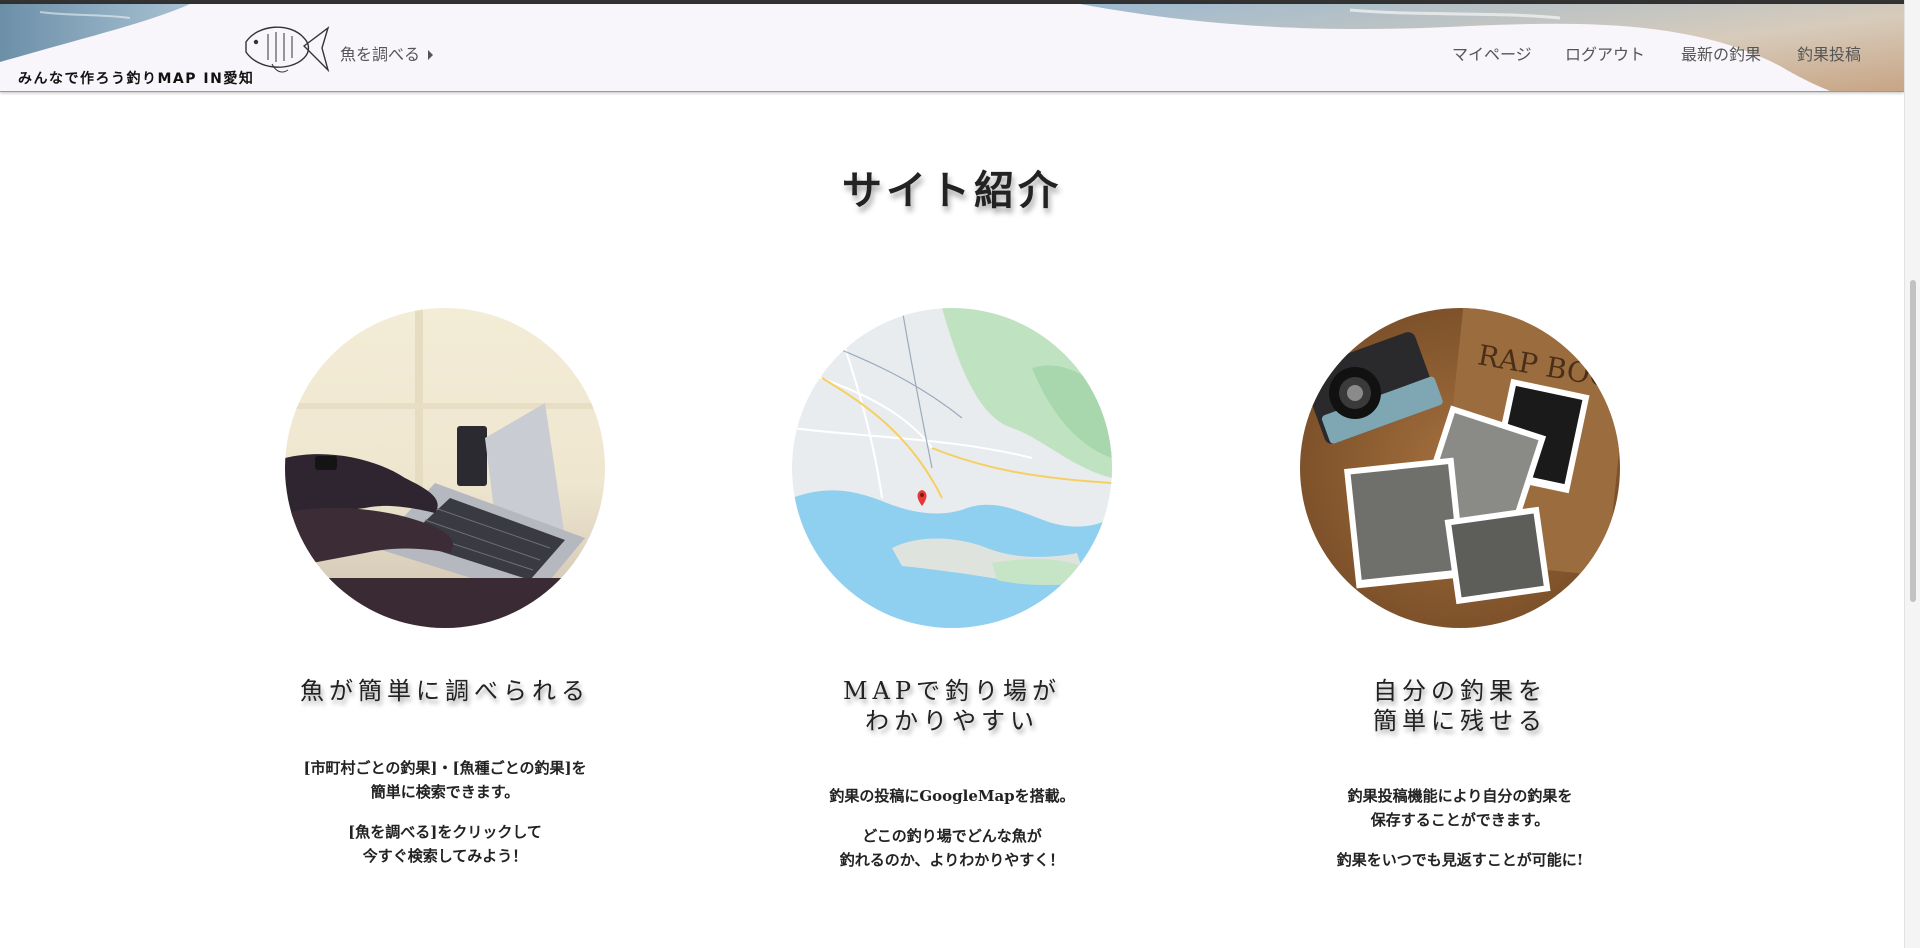 This screenshot has width=1920, height=948. What do you see at coordinates (431, 54) in the screenshot?
I see `caret-right-icon` at bounding box center [431, 54].